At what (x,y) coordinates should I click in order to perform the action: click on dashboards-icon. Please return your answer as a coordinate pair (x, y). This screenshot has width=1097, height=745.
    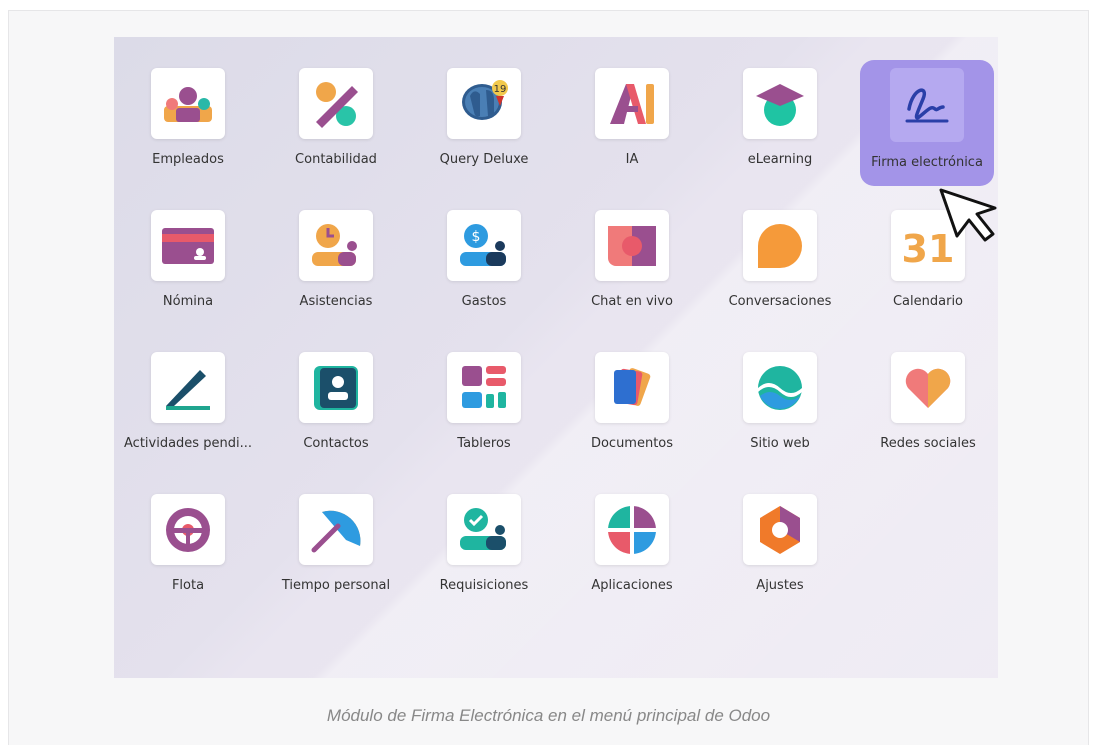
    Looking at the image, I should click on (484, 387).